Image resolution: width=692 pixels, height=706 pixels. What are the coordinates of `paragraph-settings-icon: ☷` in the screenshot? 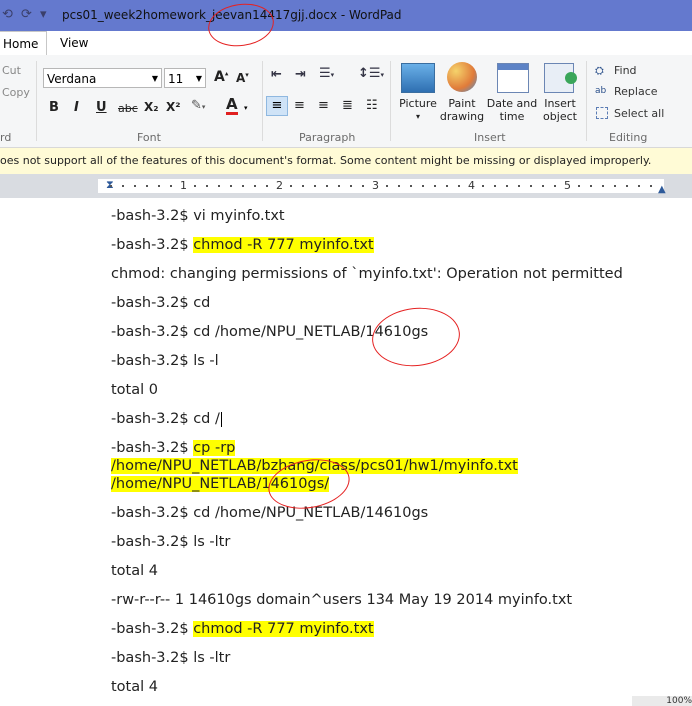 It's located at (372, 105).